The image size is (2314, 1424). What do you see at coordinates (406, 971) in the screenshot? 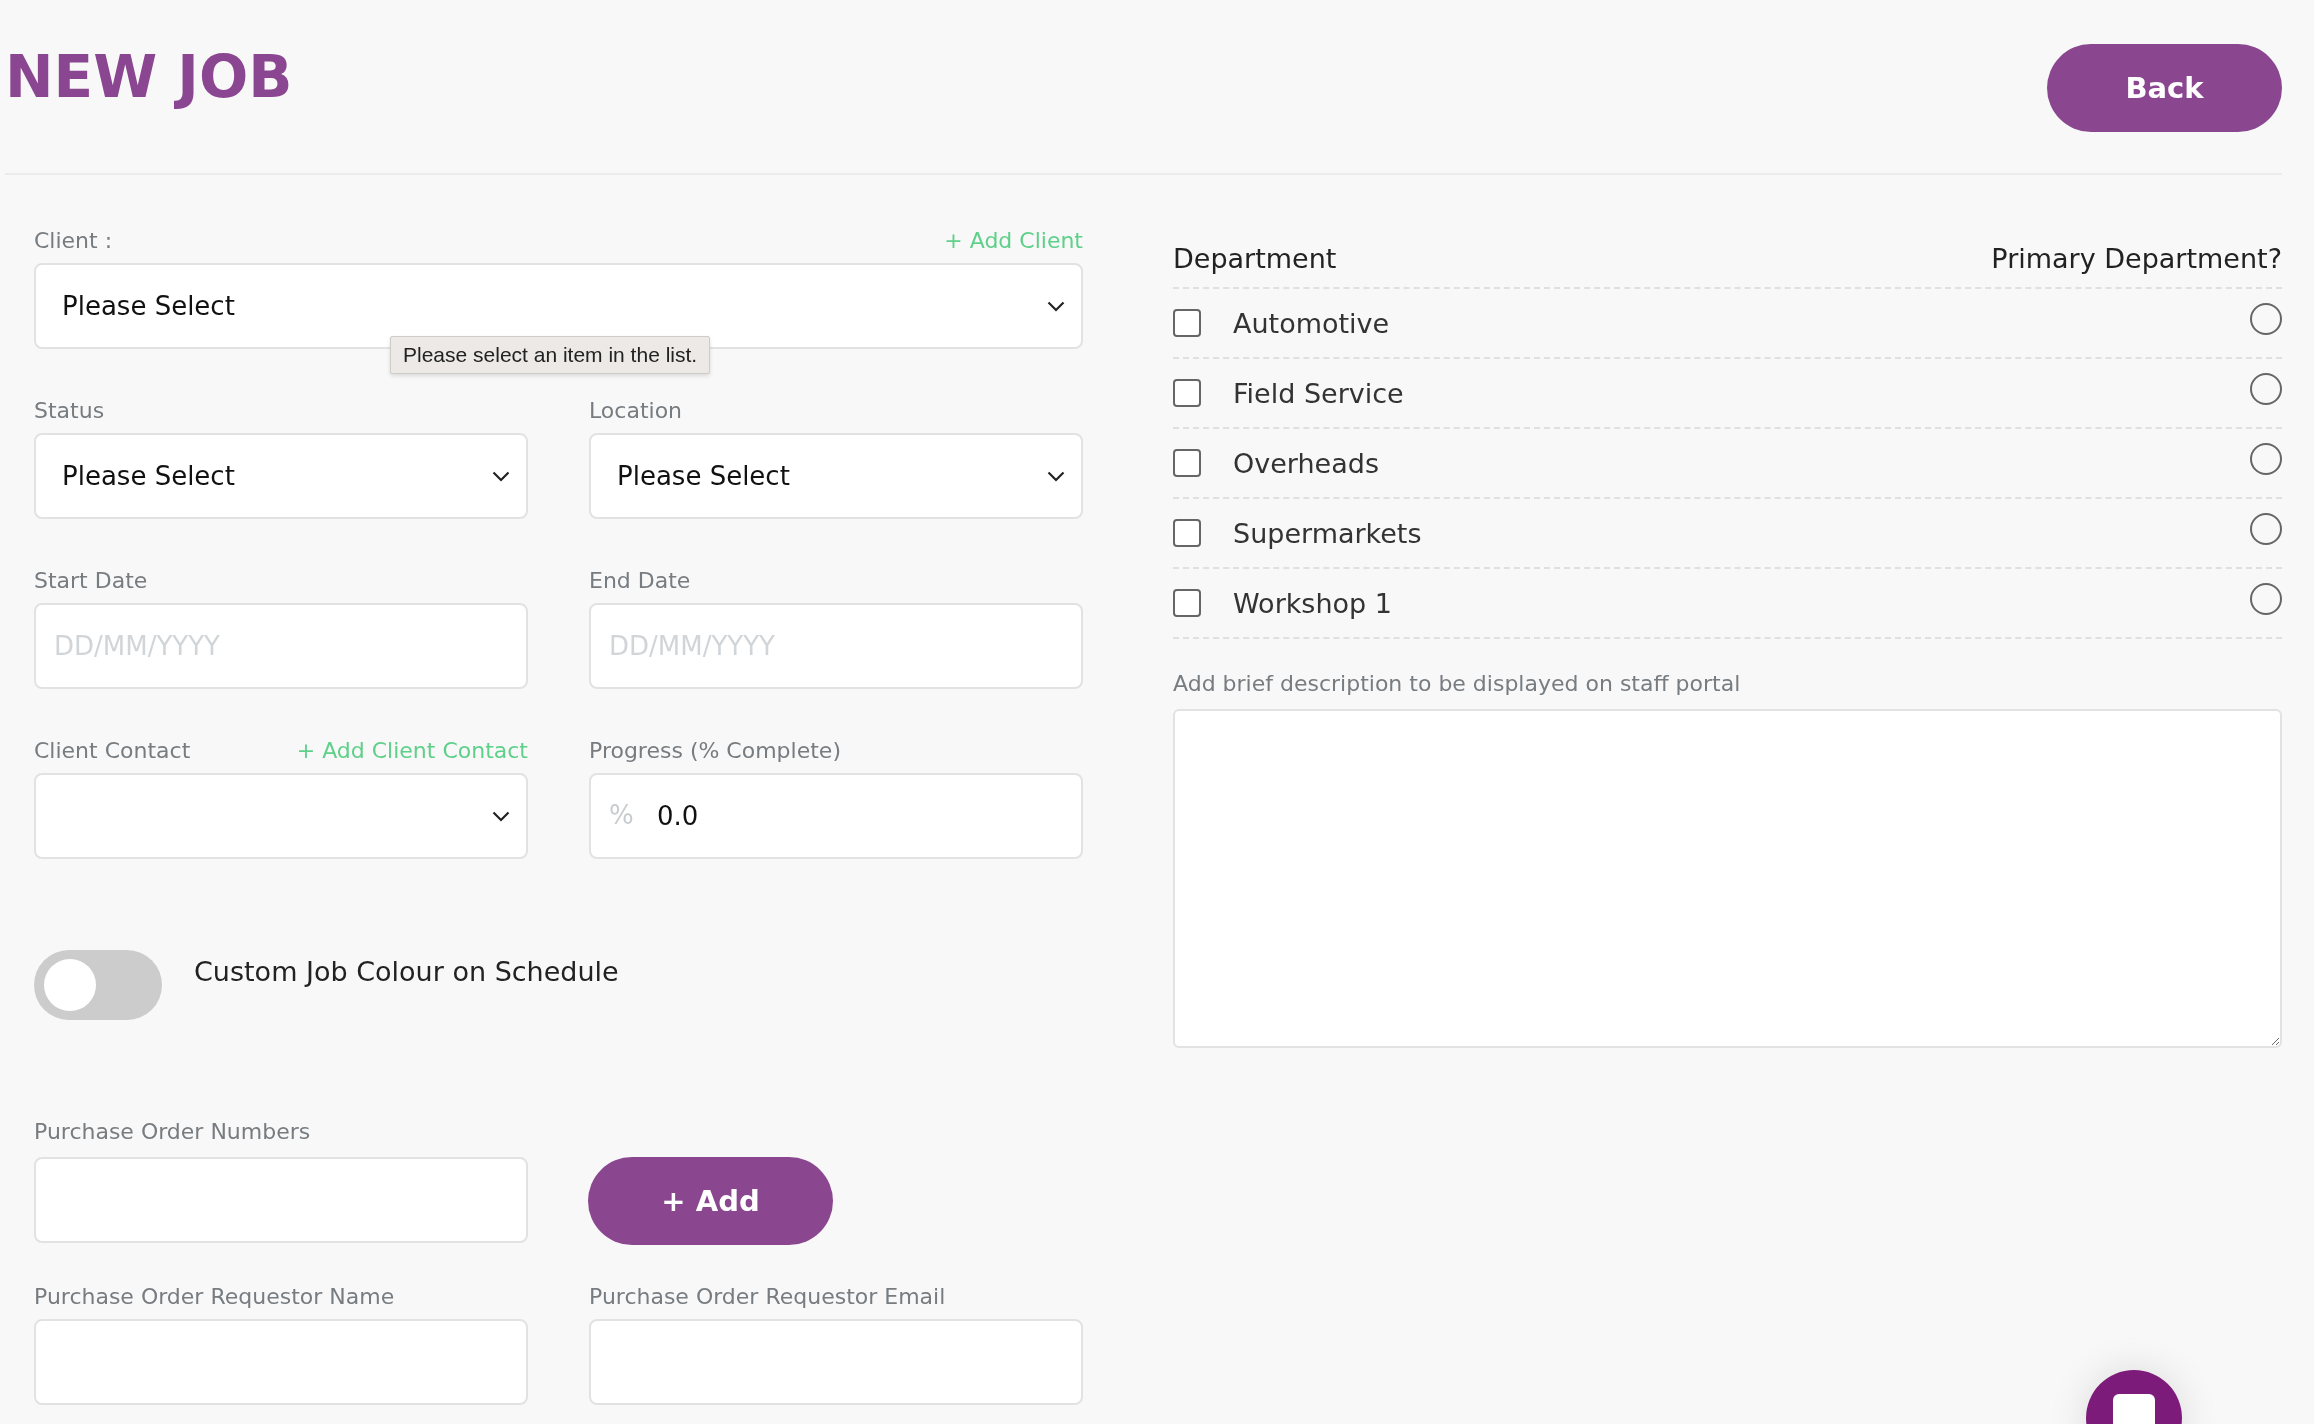
I see `toggle-label: Custom Job Colour on Schedule` at bounding box center [406, 971].